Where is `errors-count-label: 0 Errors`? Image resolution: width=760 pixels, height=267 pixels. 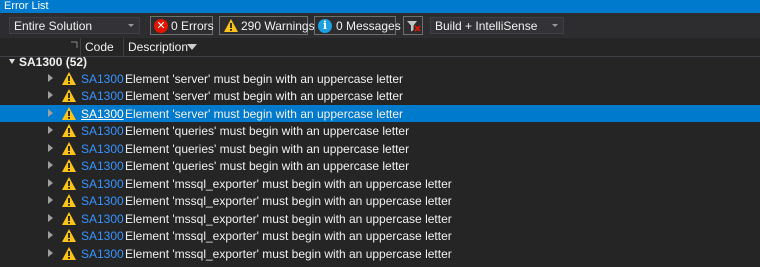 errors-count-label: 0 Errors is located at coordinates (192, 26).